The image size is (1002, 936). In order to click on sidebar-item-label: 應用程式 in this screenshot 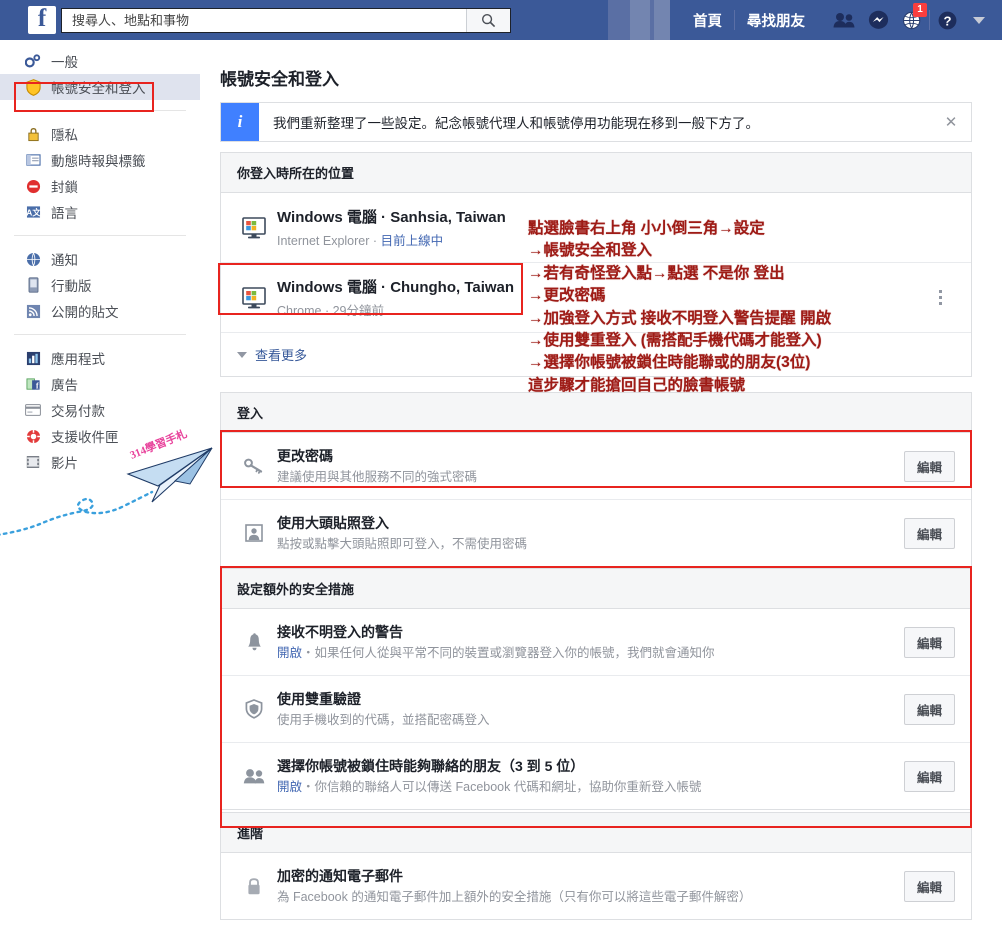, I will do `click(78, 359)`.